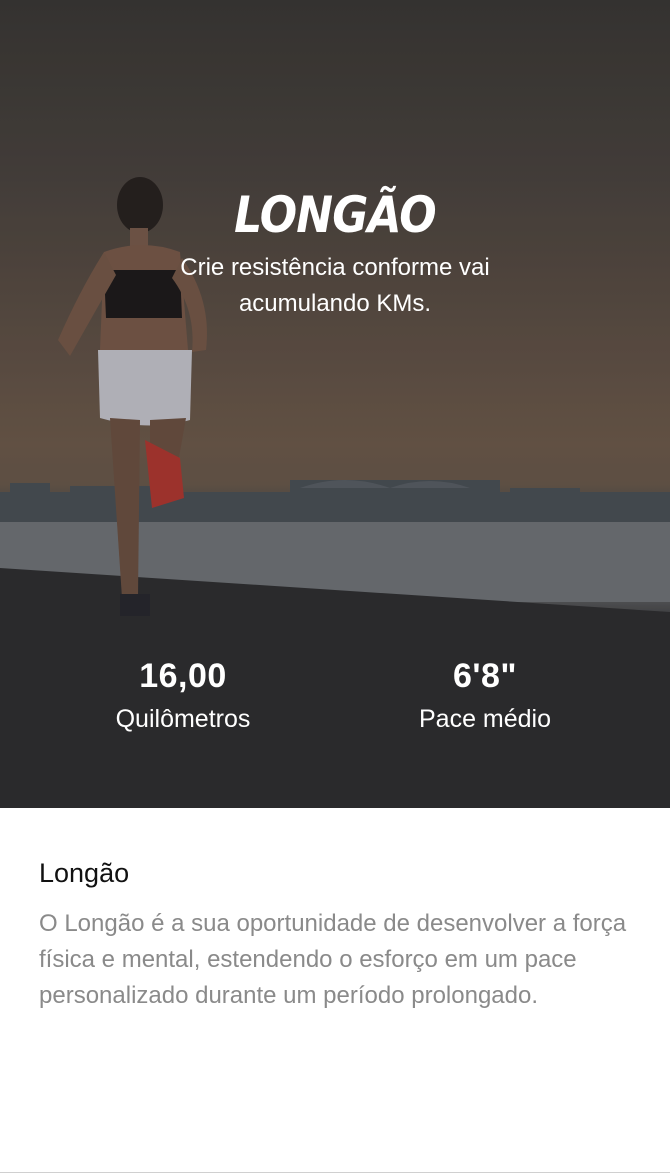 This screenshot has height=1173, width=670. Describe the element at coordinates (84, 873) in the screenshot. I see `details-title: Longão` at that location.